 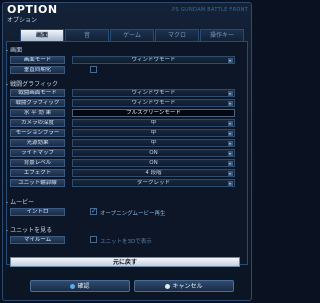 What do you see at coordinates (125, 262) in the screenshot?
I see `restore-default-button: 元に戻す` at bounding box center [125, 262].